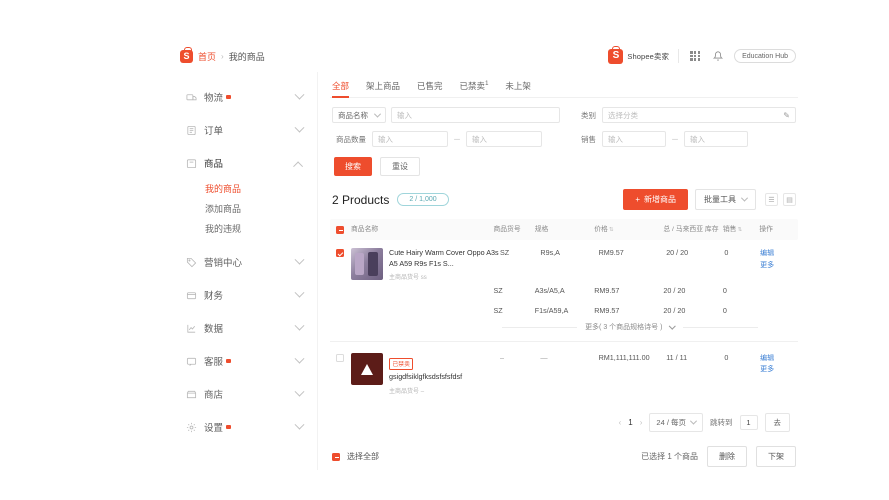 This screenshot has height=500, width=889. Describe the element at coordinates (340, 230) in the screenshot. I see `select-all-header-checkbox` at that location.